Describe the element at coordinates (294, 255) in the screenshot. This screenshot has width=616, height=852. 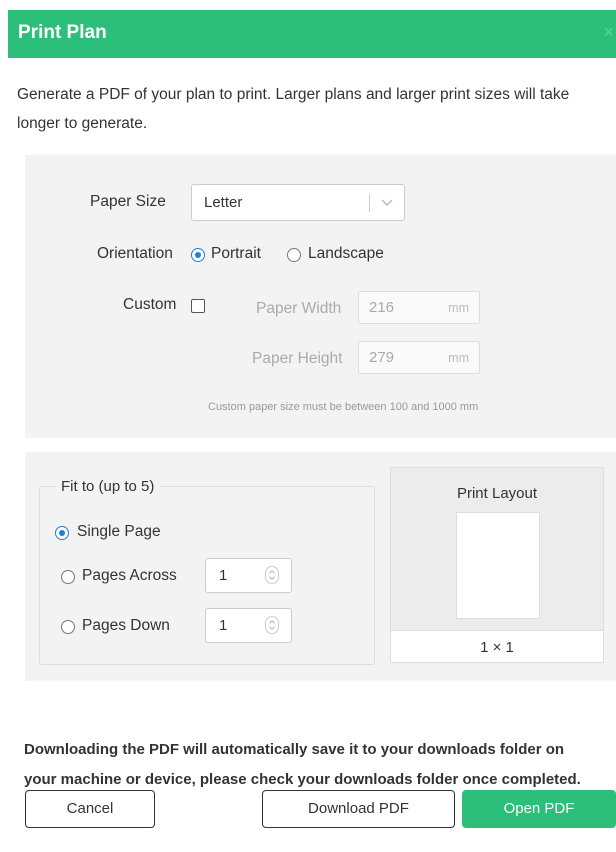
I see `landscape-radio` at that location.